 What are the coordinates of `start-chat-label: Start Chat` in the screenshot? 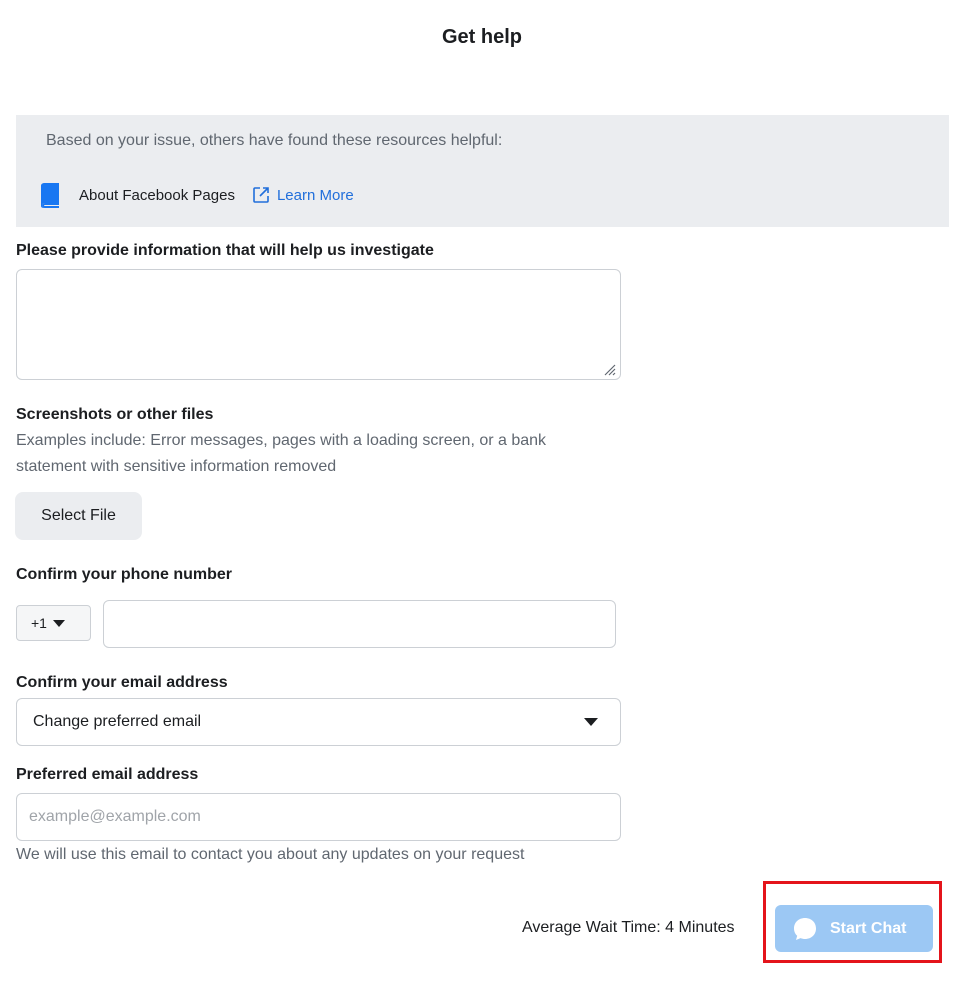 It's located at (868, 928).